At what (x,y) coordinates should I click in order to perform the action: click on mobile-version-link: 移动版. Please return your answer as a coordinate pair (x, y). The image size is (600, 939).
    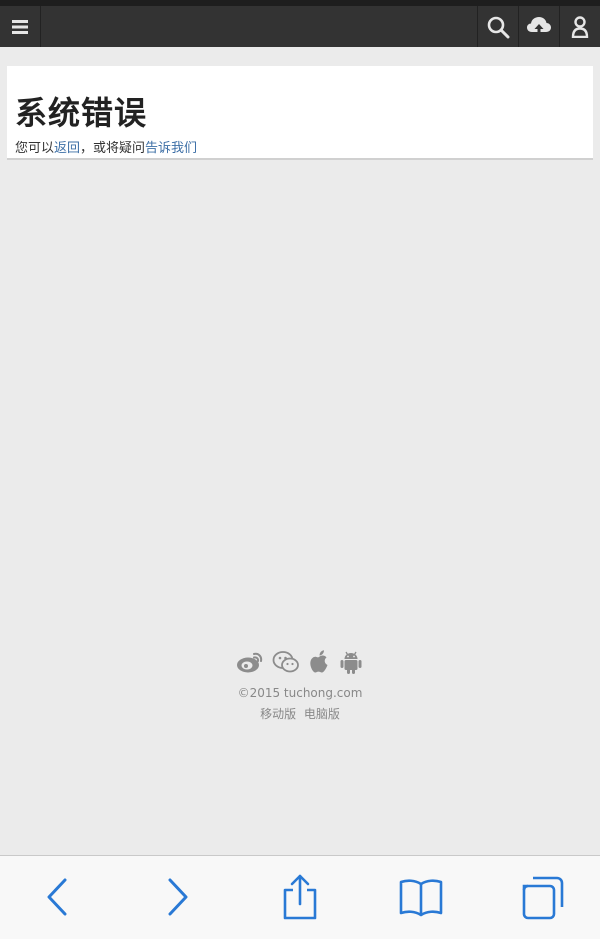
    Looking at the image, I should click on (278, 714).